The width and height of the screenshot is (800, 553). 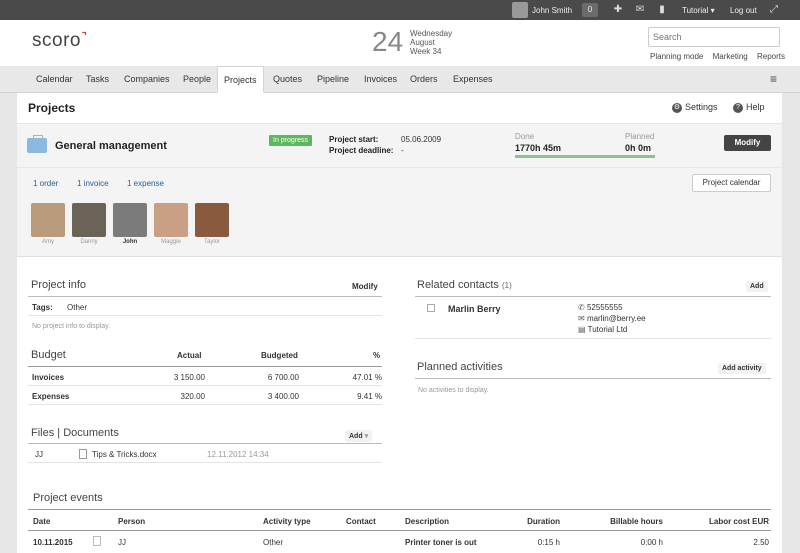 I want to click on budget-title: Budget, so click(x=48, y=355).